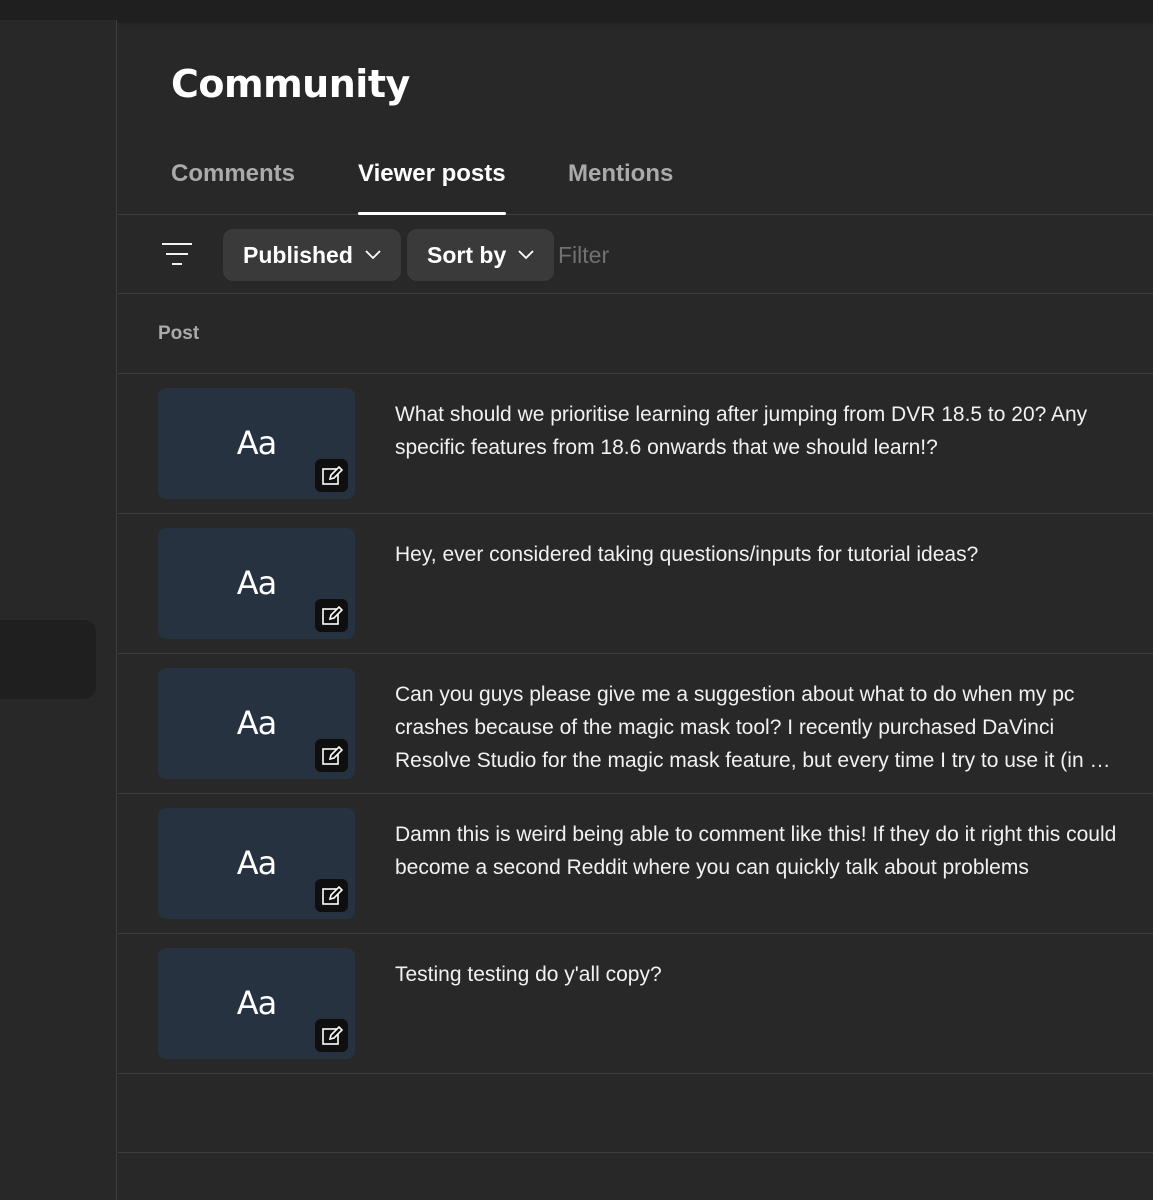 The image size is (1153, 1200). I want to click on tab-mentions: Mentions, so click(620, 177).